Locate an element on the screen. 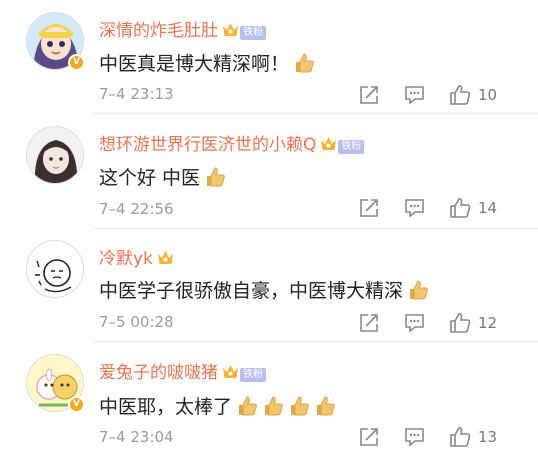 The height and width of the screenshot is (470, 538). timestamp: 7–4 22:56 is located at coordinates (136, 209).